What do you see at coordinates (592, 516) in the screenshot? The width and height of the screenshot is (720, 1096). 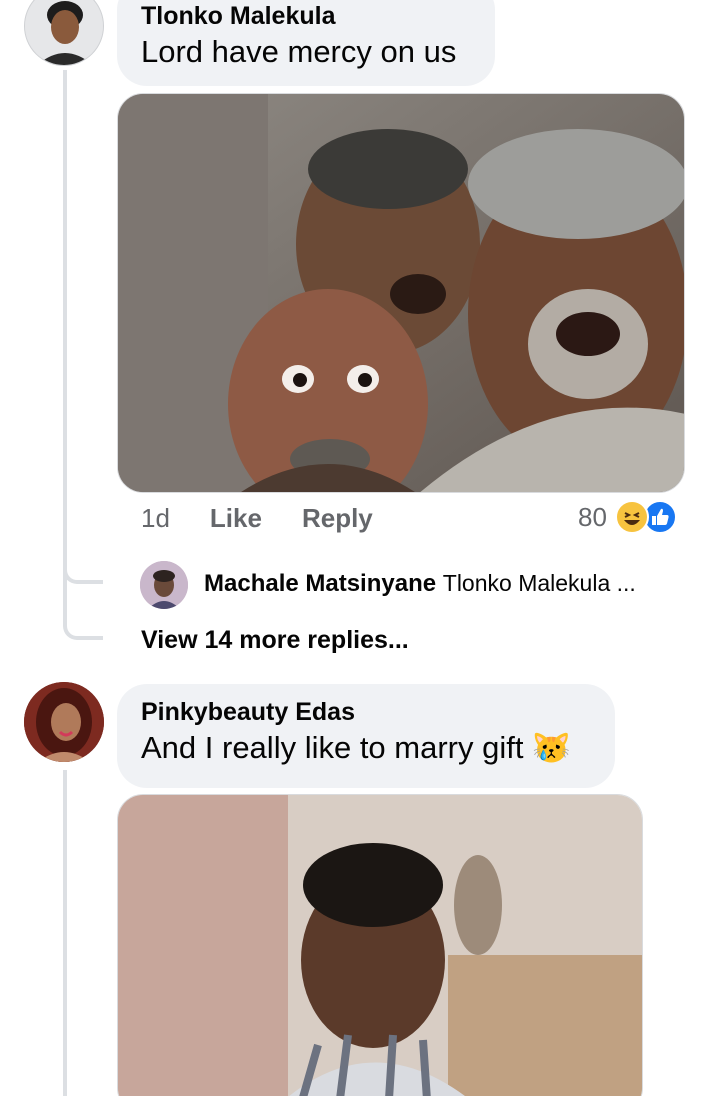 I see `reaction-count: 80` at bounding box center [592, 516].